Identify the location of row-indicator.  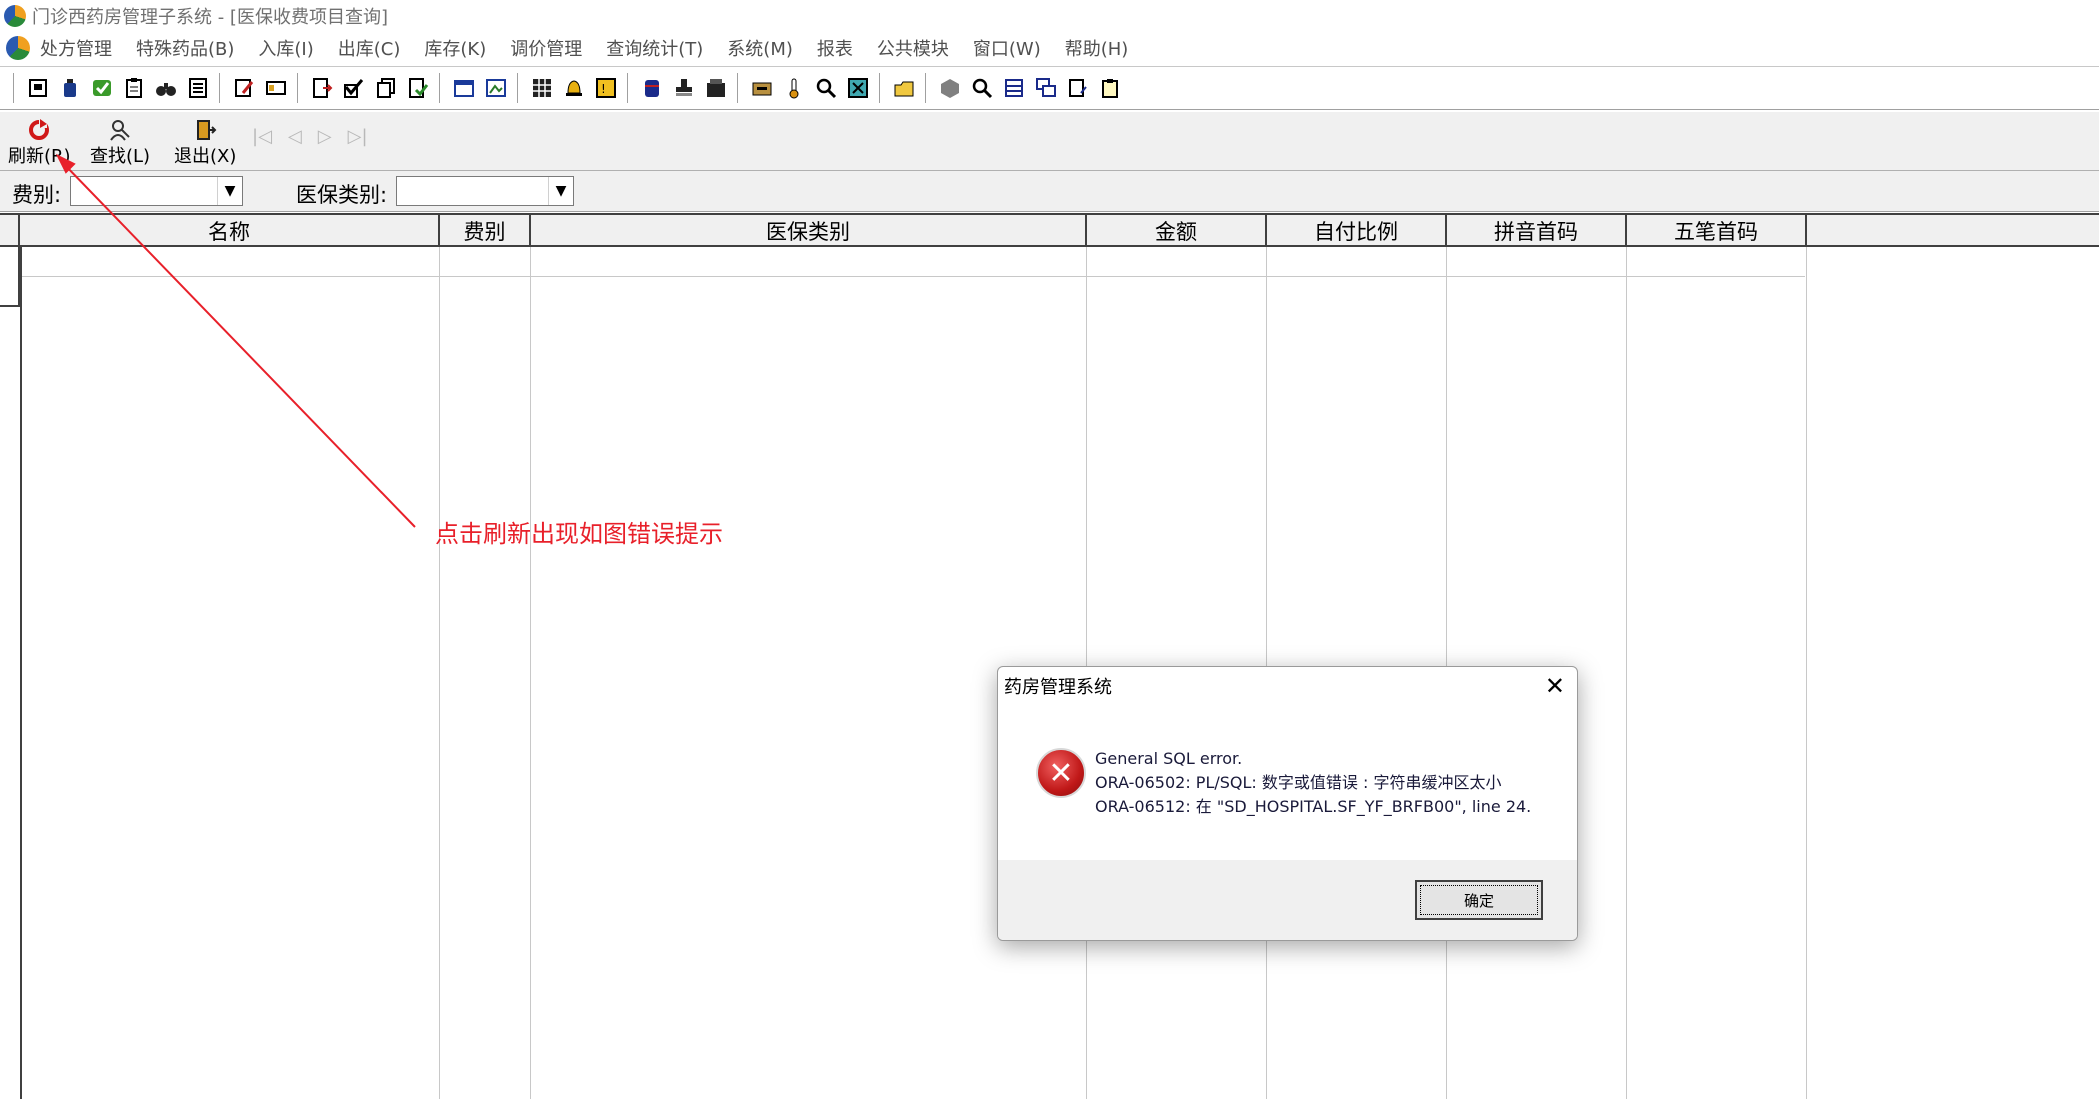
(10, 277).